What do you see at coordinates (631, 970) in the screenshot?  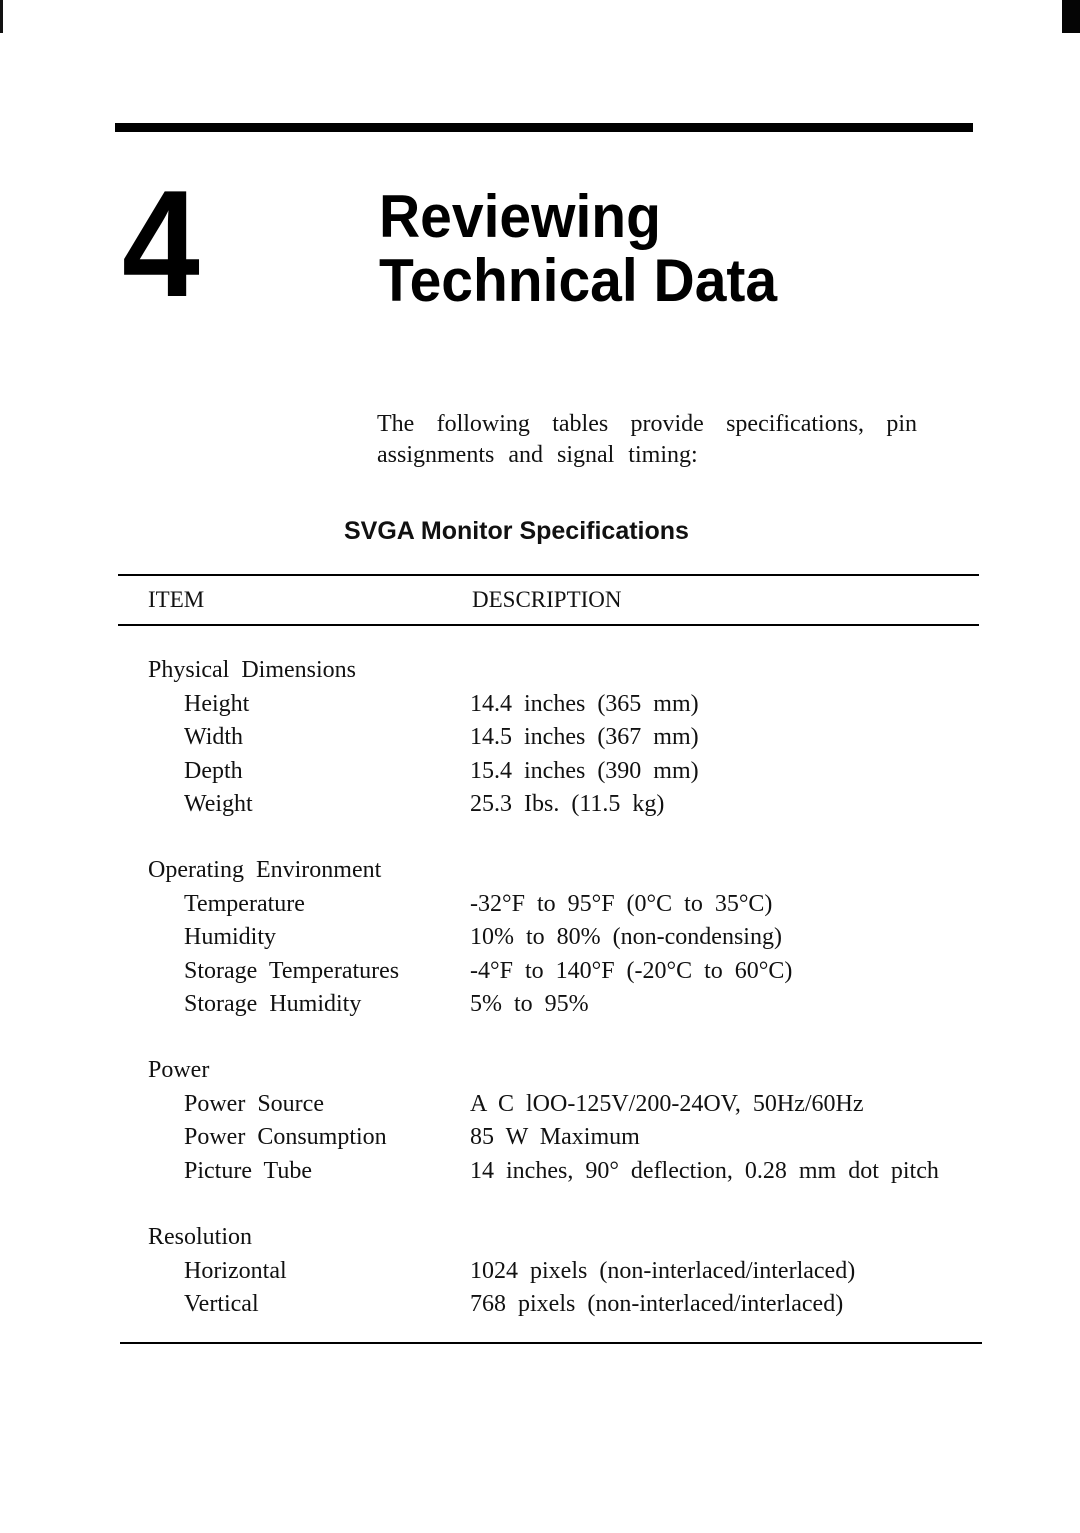 I see `row-description-value: -4°F to 140°F (-20°C to 60°C)` at bounding box center [631, 970].